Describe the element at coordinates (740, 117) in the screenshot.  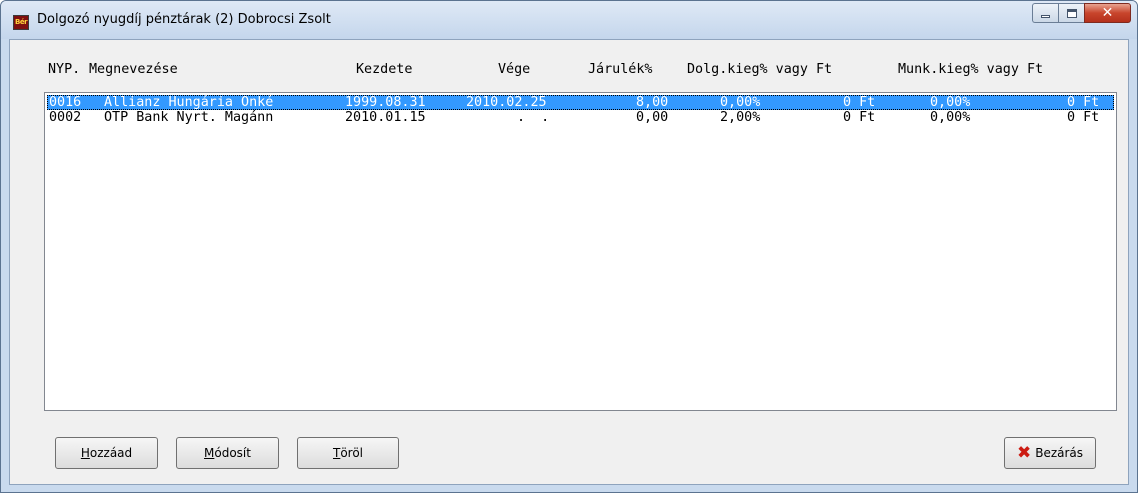
I see `row-emp-pct: 2,00%` at that location.